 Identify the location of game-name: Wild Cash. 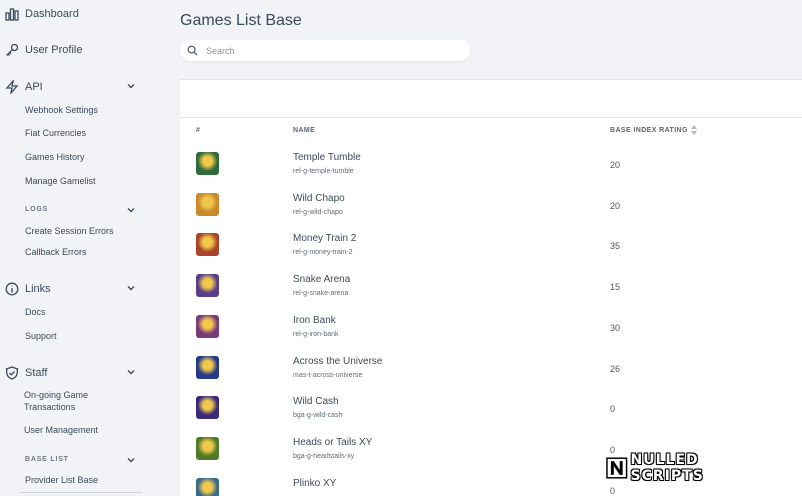
(316, 401).